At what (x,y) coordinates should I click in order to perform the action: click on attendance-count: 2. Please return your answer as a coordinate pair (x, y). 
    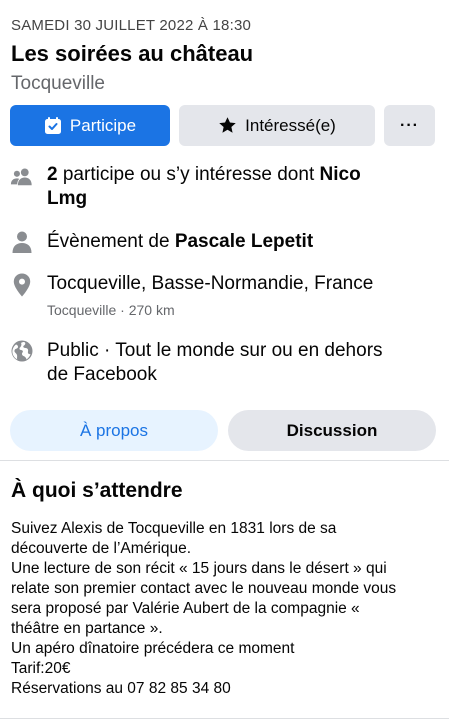
    Looking at the image, I should click on (52, 174).